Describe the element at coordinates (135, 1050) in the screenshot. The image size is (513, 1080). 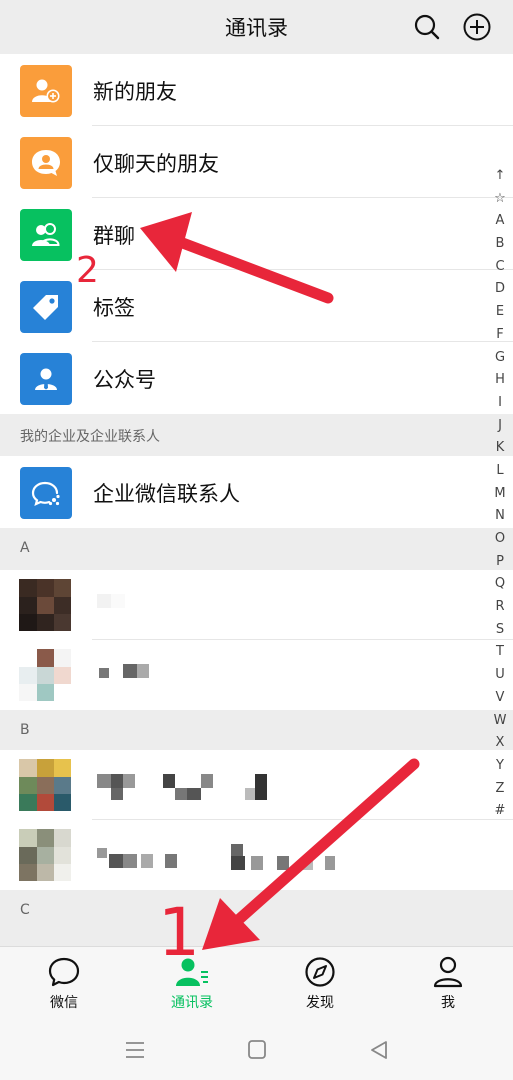
I see `menu-icon` at that location.